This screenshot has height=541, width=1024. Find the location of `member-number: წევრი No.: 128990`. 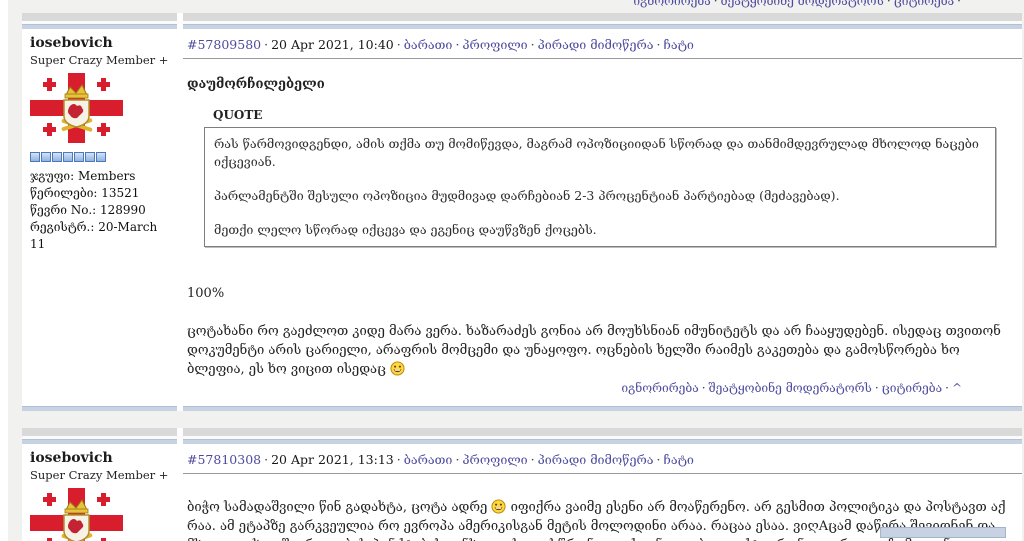

member-number: წევრი No.: 128990 is located at coordinates (88, 210).